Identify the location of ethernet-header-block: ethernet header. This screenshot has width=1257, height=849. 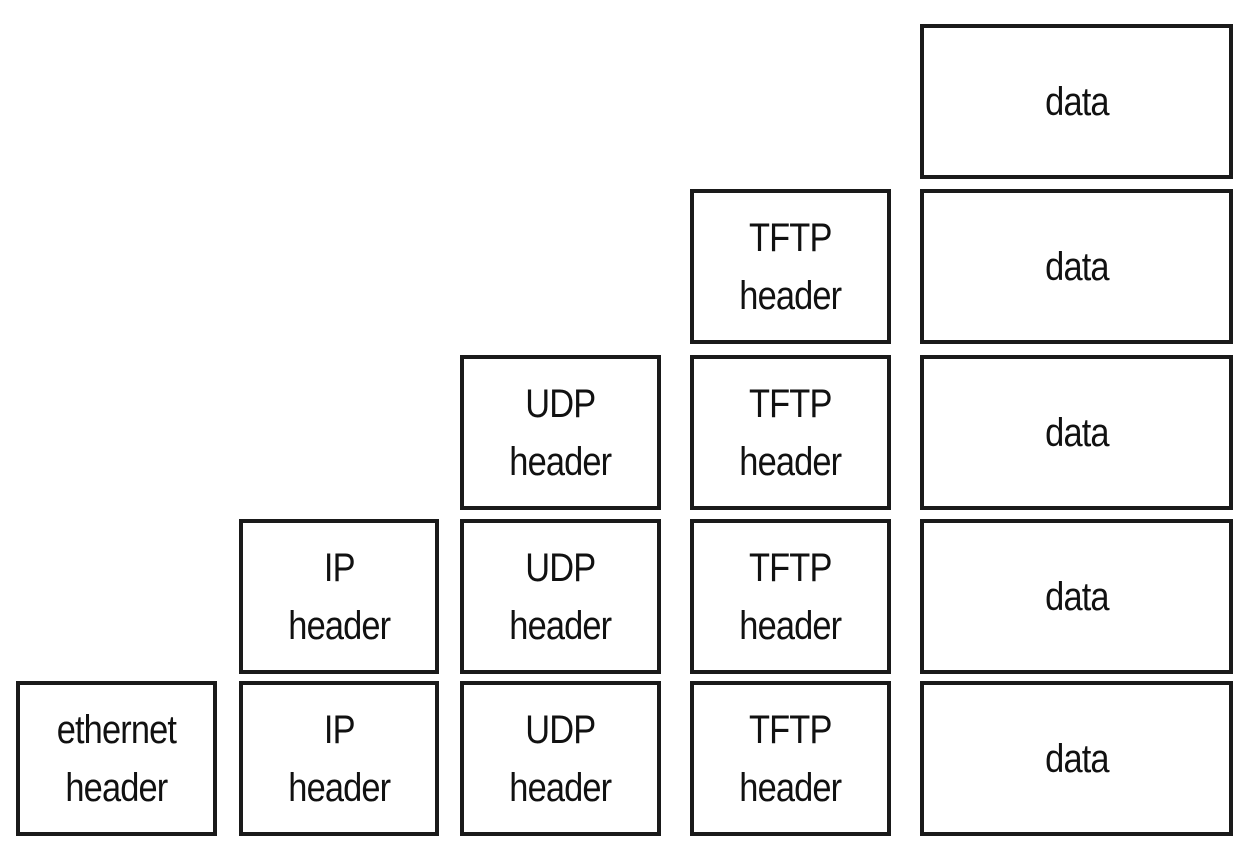
(116, 758).